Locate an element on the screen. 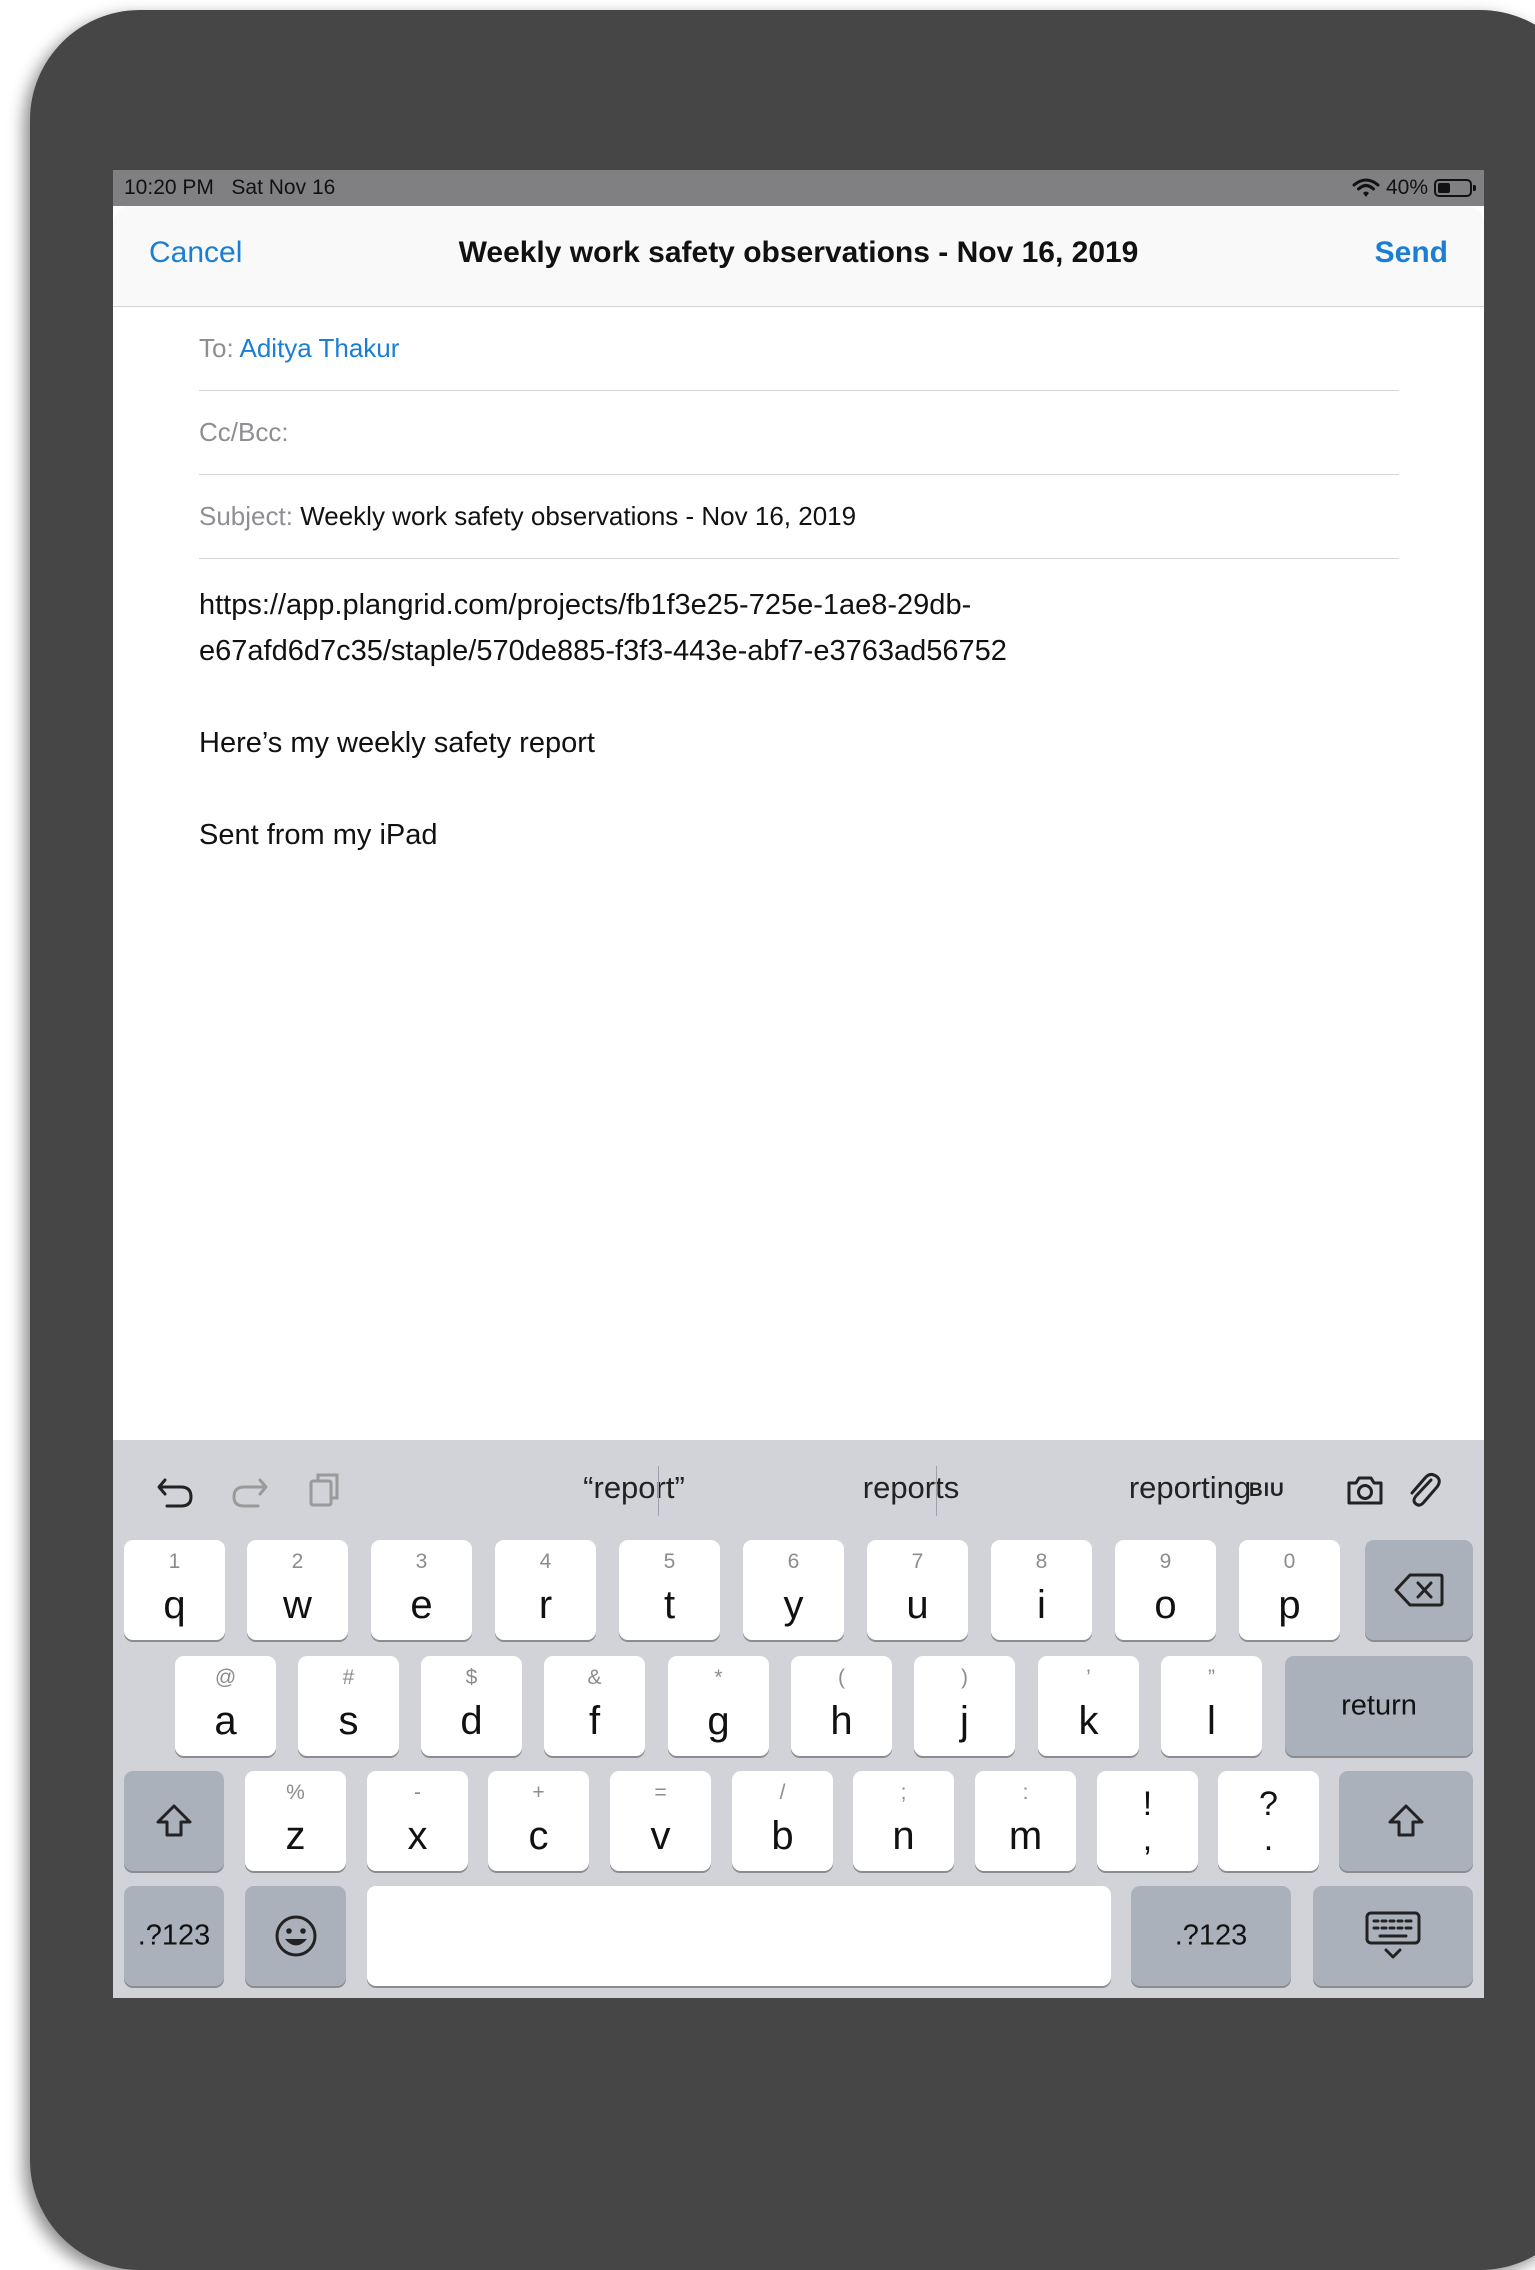 The height and width of the screenshot is (2270, 1535). key-m: :m is located at coordinates (1025, 1821).